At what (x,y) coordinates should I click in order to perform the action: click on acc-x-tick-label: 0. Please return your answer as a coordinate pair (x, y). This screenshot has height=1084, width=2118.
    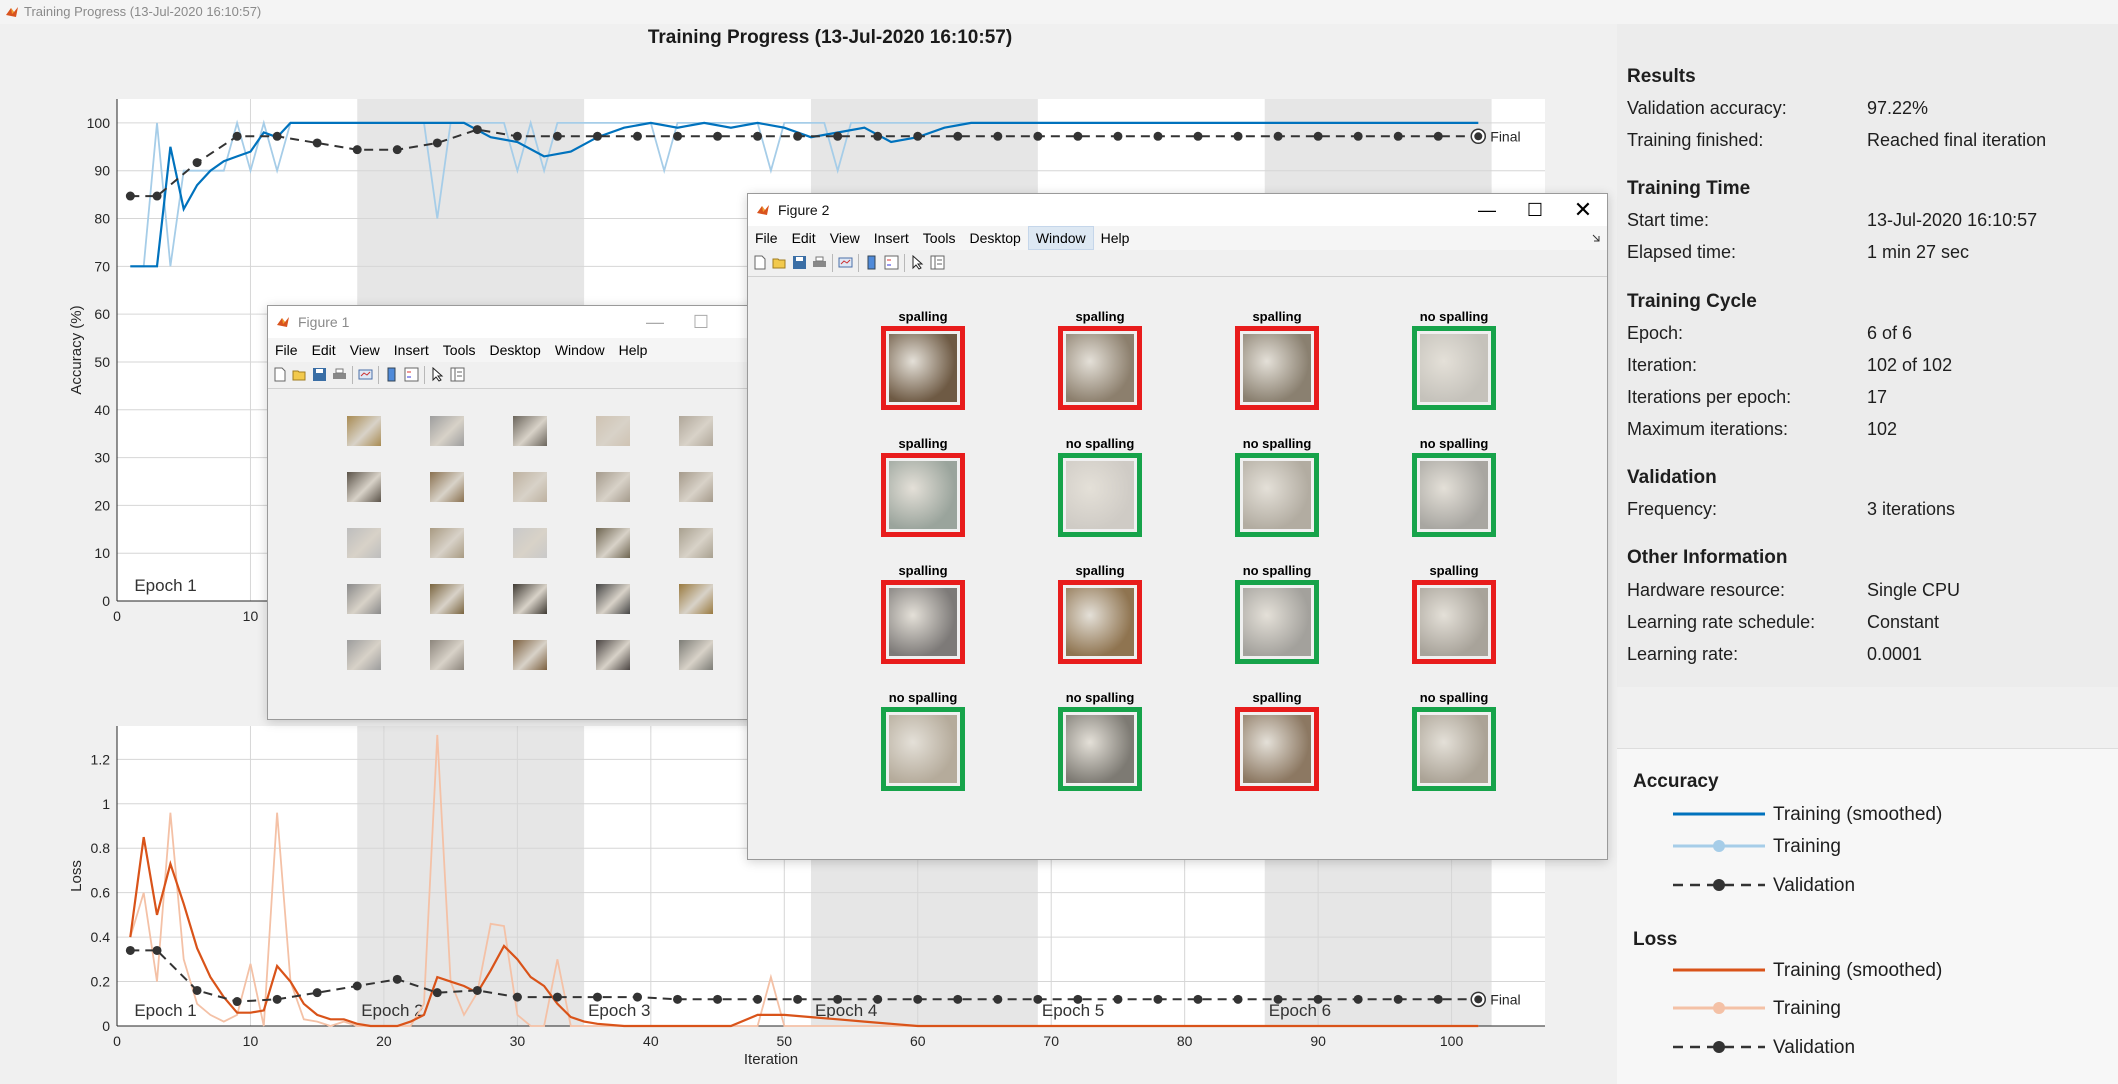
    Looking at the image, I should click on (117, 616).